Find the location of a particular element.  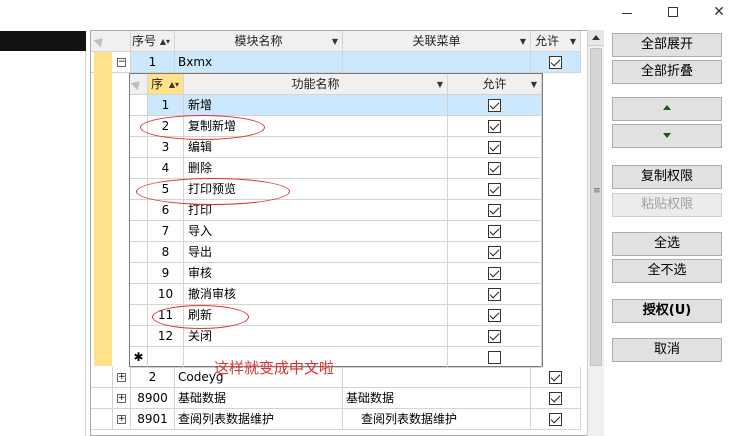

detail-row-function-name: 打印预览 is located at coordinates (316, 189).